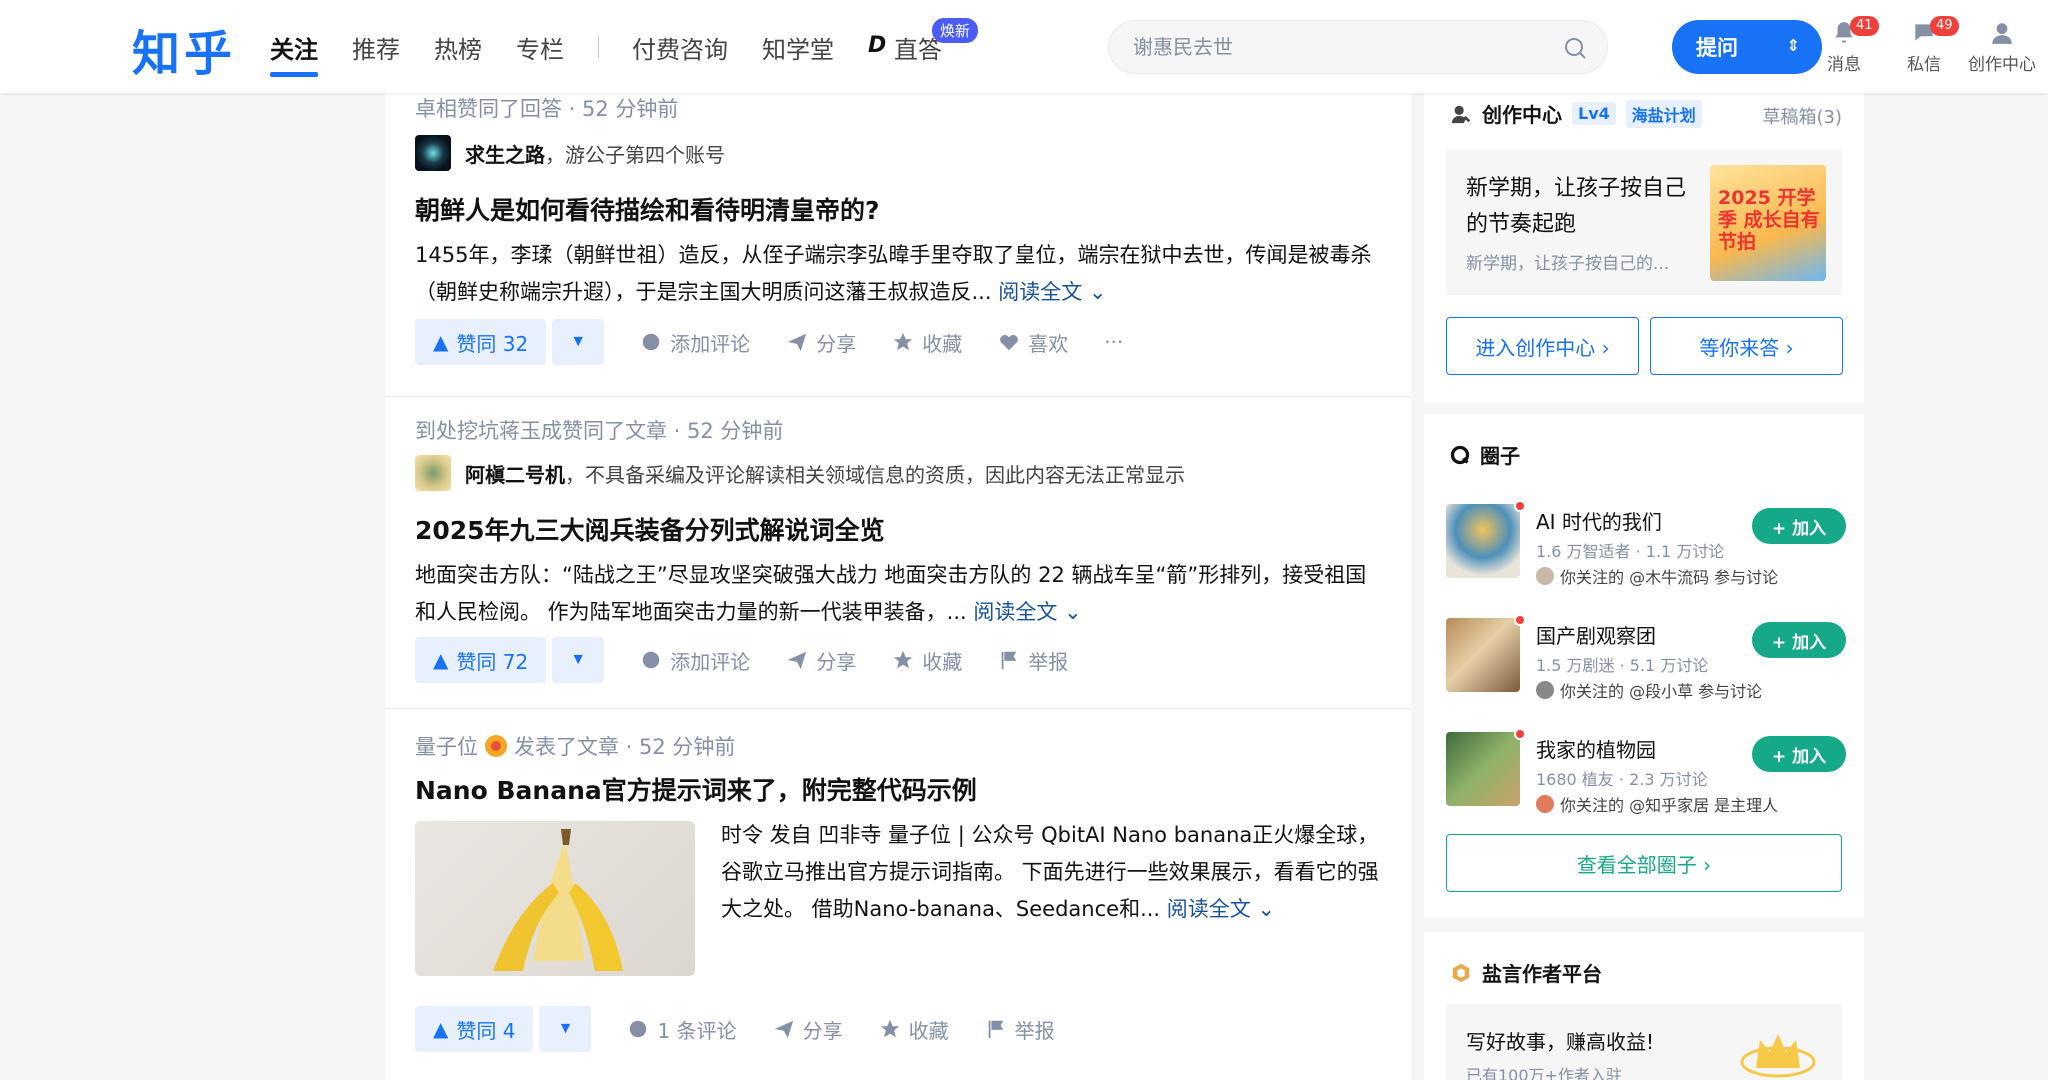 The width and height of the screenshot is (2048, 1080). What do you see at coordinates (635, 154) in the screenshot?
I see `author-desc: ，游公子第四个账号` at bounding box center [635, 154].